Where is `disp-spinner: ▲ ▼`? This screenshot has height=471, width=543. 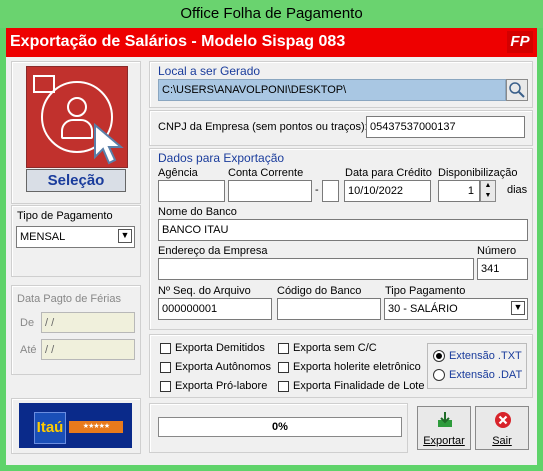
disp-spinner: ▲ ▼ is located at coordinates (488, 191).